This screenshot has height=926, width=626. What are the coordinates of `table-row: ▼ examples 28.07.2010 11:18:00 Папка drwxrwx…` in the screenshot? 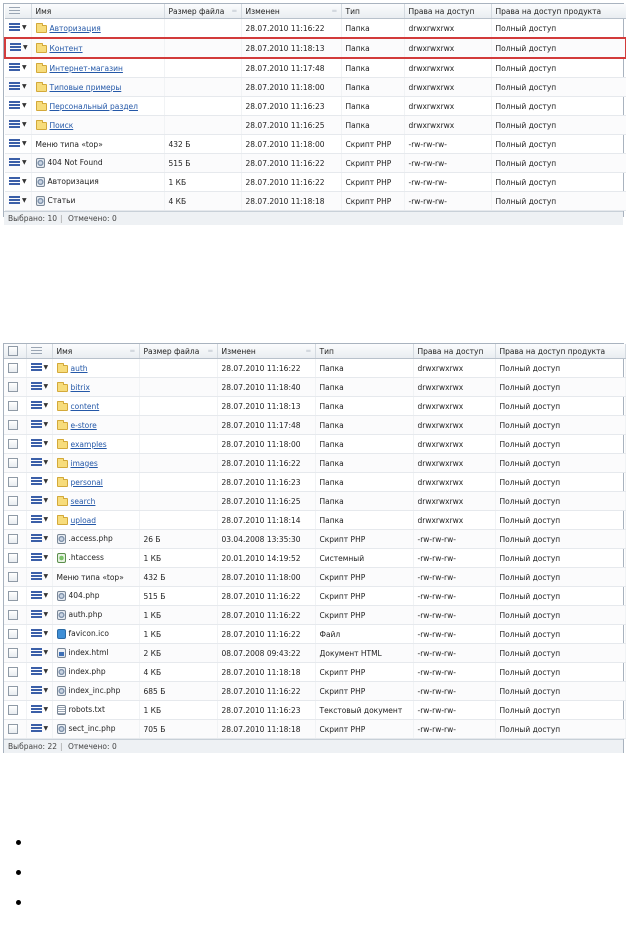 It's located at (315, 444).